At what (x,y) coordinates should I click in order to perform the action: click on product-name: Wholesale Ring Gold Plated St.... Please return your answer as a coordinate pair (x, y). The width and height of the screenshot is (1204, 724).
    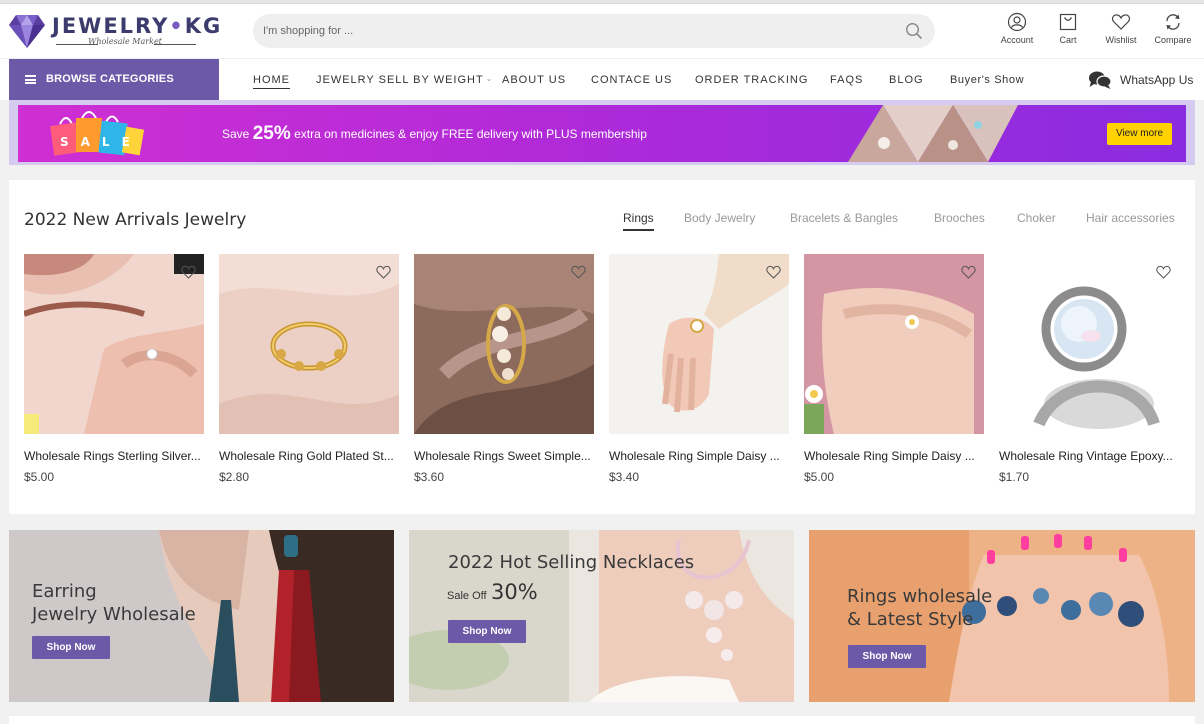
    Looking at the image, I should click on (314, 456).